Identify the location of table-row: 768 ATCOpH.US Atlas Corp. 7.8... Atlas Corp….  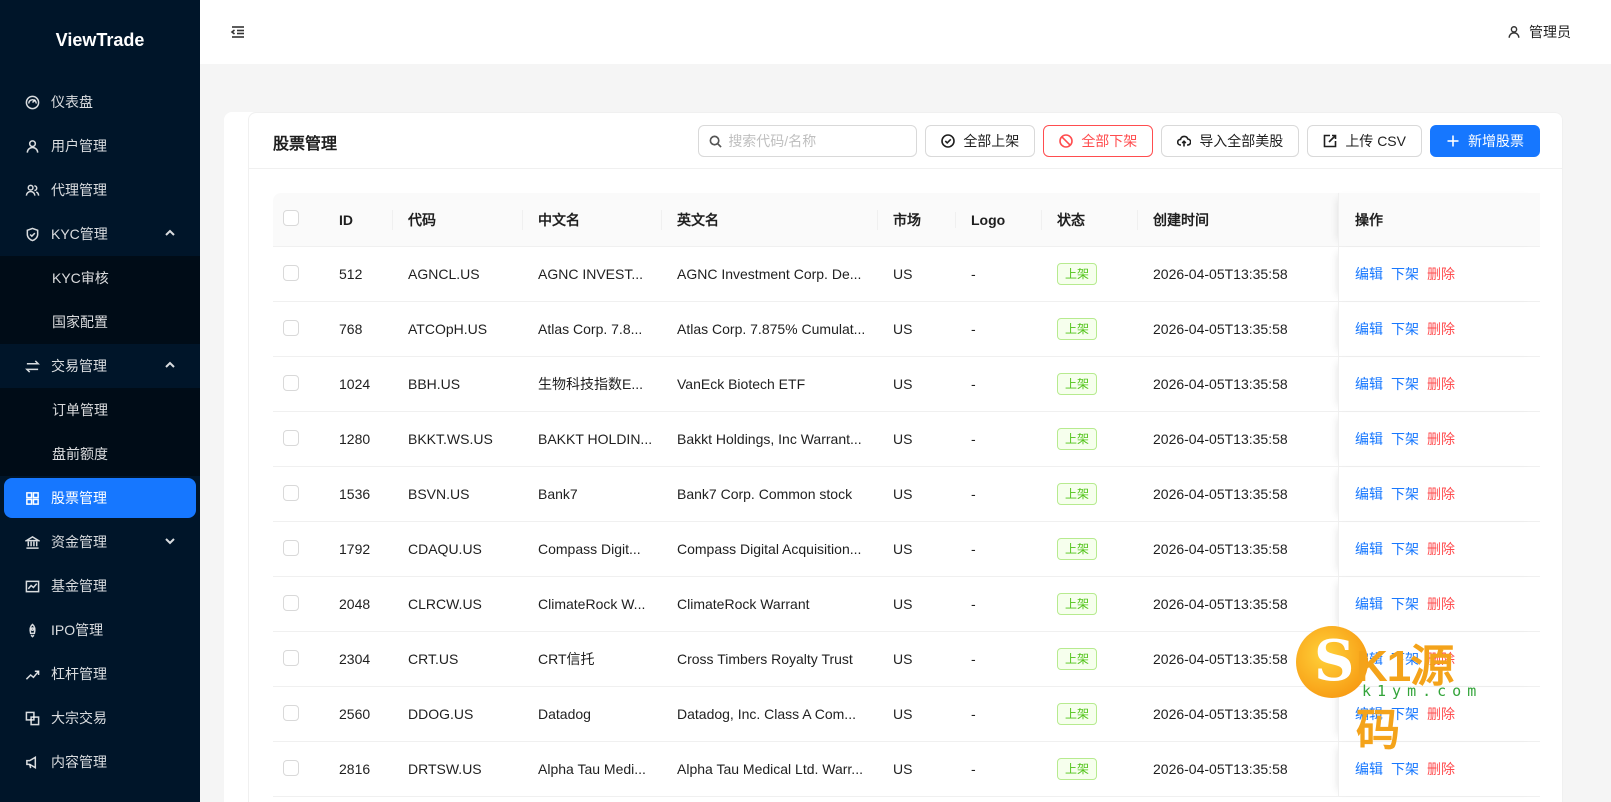
(906, 329).